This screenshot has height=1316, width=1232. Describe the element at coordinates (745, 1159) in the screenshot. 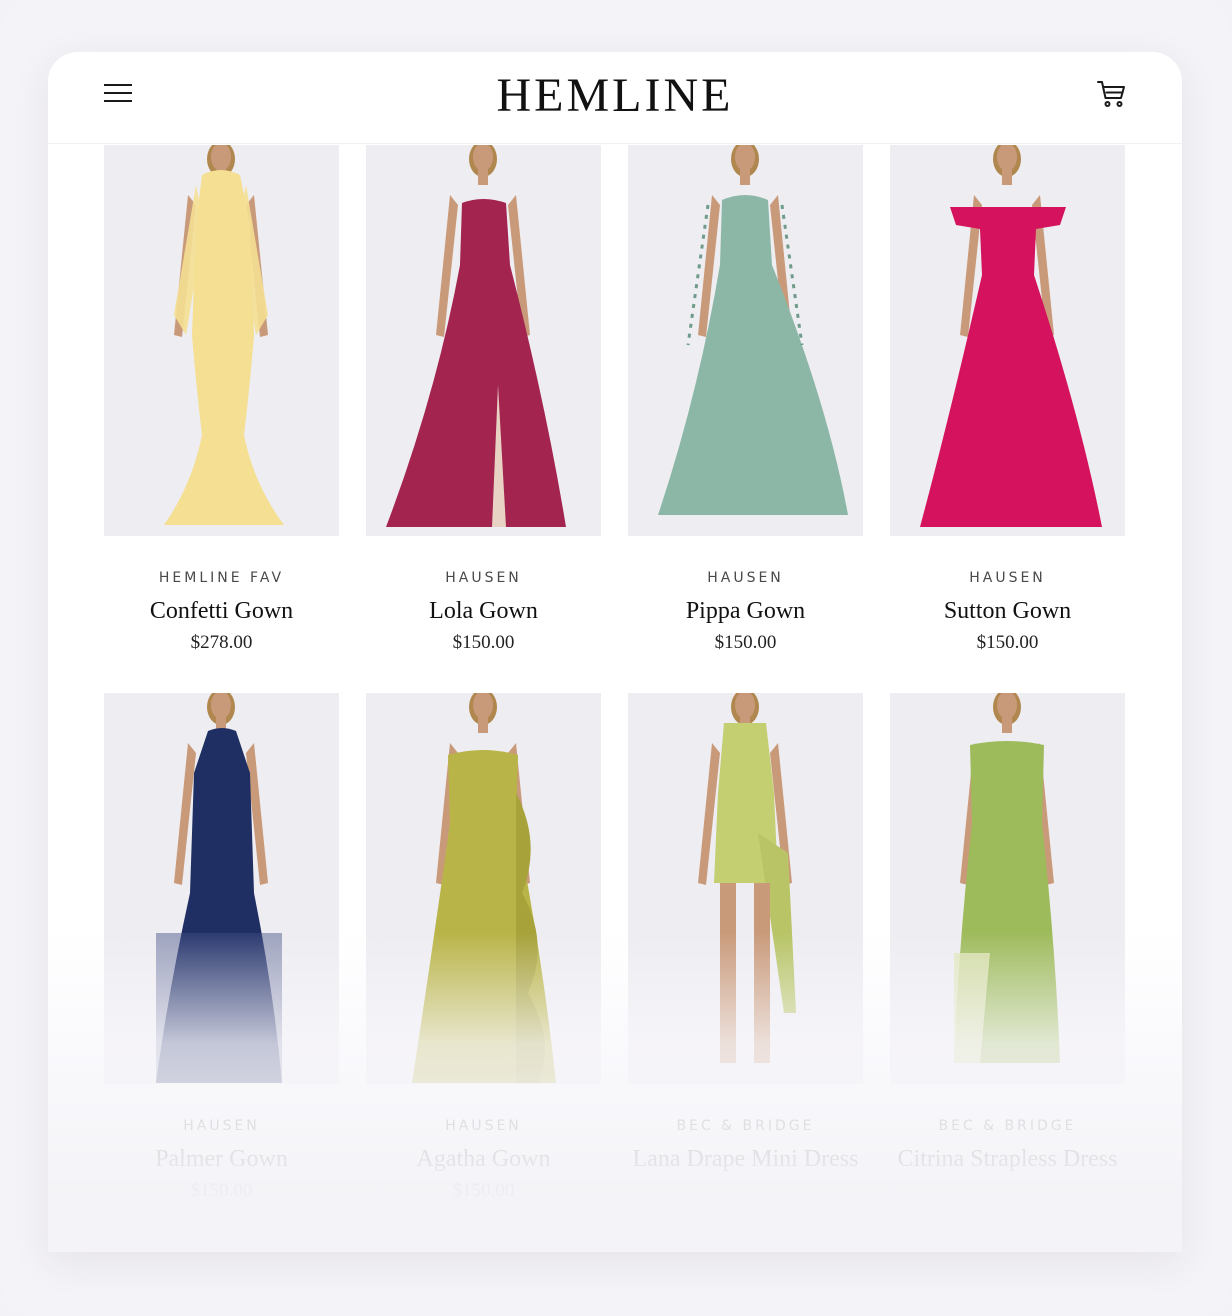

I see `product-name: Lana Drape Mini Dress` at that location.